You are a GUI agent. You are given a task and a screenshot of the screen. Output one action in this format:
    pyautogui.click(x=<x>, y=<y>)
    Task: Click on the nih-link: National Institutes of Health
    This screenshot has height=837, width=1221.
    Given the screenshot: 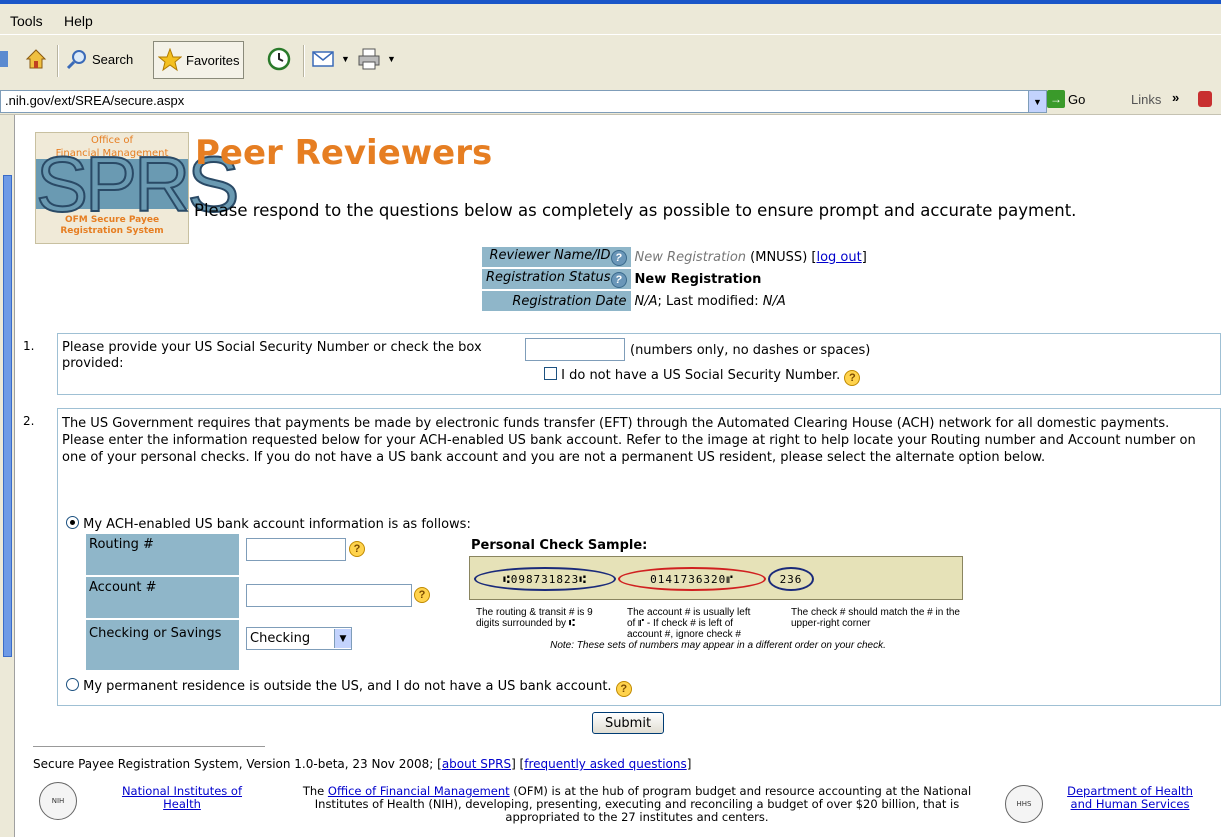 What is the action you would take?
    pyautogui.click(x=182, y=797)
    